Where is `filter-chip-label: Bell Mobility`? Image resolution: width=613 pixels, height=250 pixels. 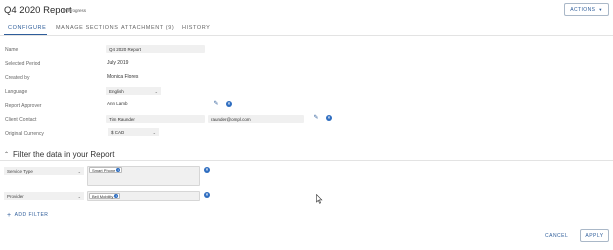
filter-chip-label: Bell Mobility is located at coordinates (103, 196).